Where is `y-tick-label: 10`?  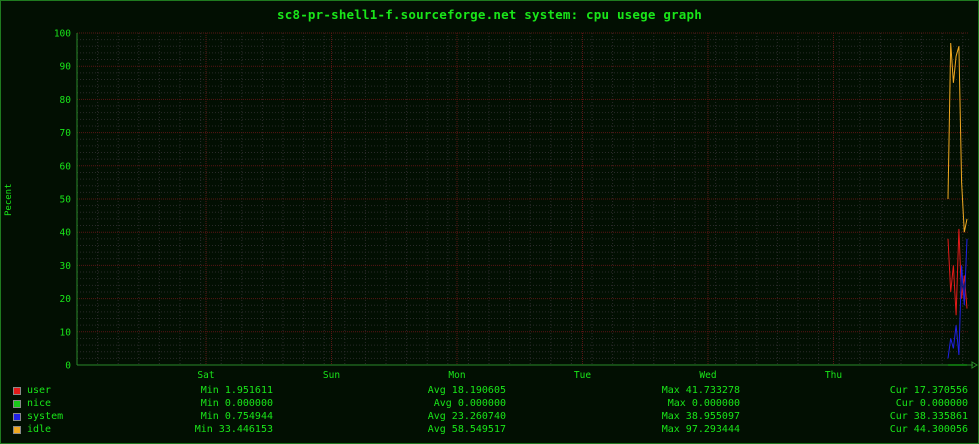
y-tick-label: 10 is located at coordinates (66, 332).